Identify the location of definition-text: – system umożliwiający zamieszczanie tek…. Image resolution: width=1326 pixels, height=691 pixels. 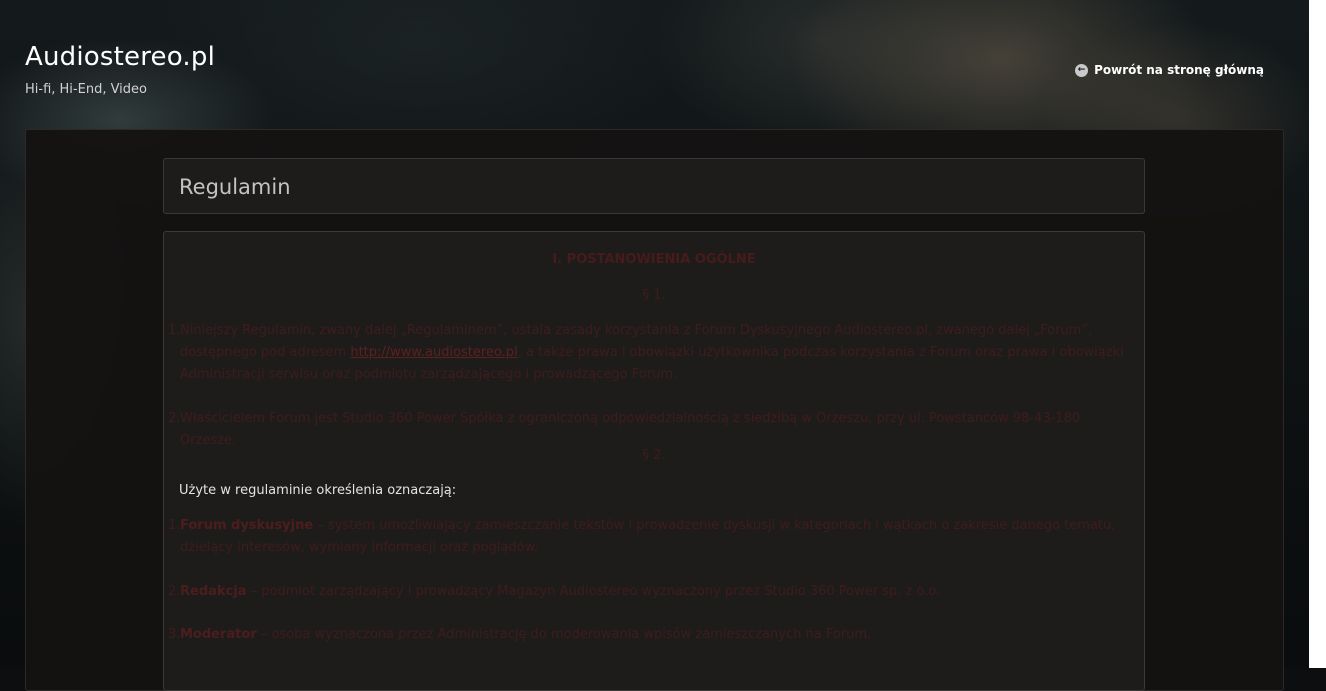
(648, 536).